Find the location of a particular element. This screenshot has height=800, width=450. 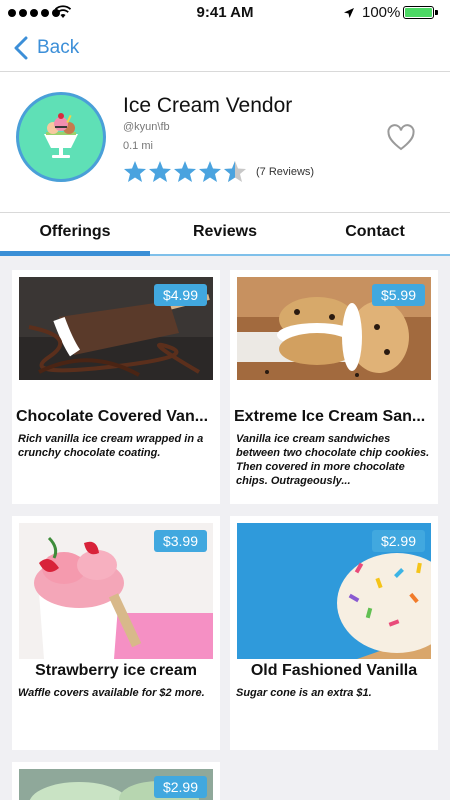

ice-cream-sundae-icon is located at coordinates (61, 135).